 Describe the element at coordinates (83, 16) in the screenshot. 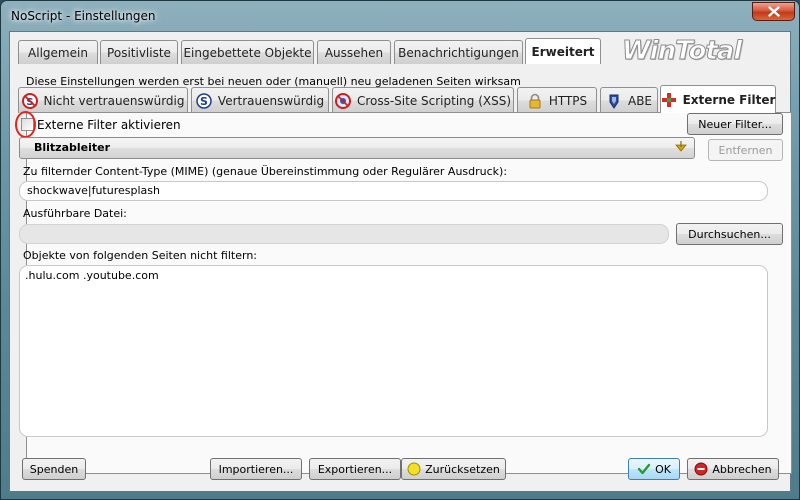

I see `window-title: NoScript - Einstellungen` at that location.